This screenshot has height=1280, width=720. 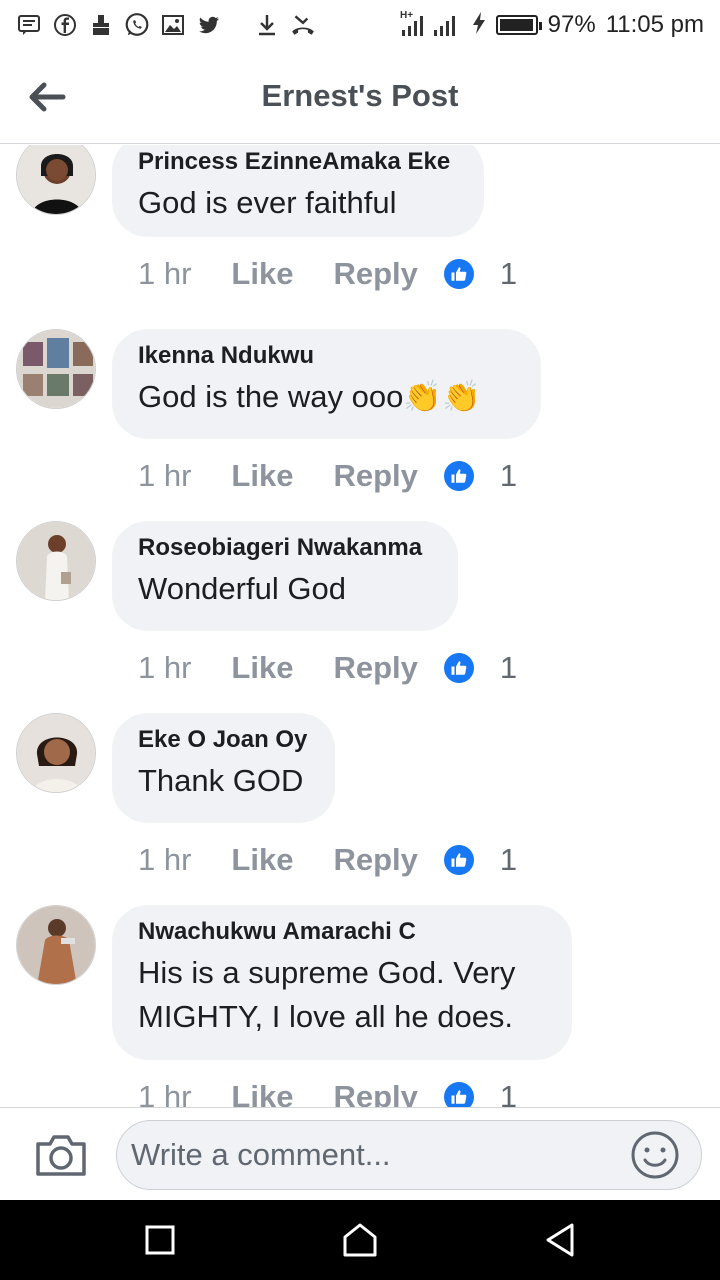 What do you see at coordinates (267, 202) in the screenshot?
I see `comment-text: God is ever faithful` at bounding box center [267, 202].